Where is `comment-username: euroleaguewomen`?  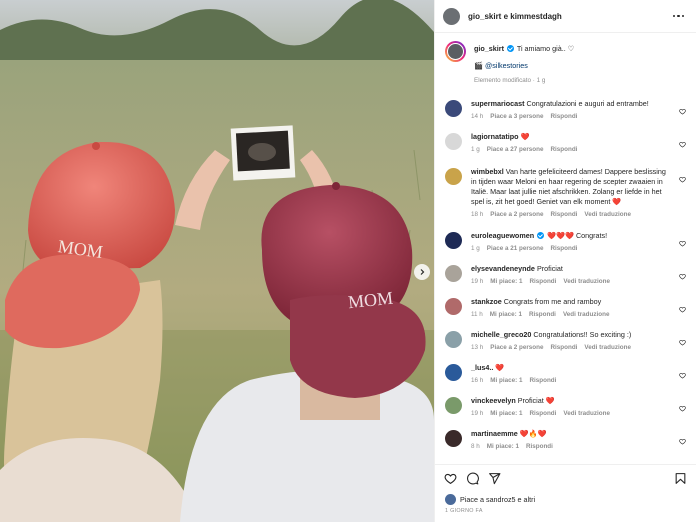
comment-username: euroleaguewomen is located at coordinates (502, 235).